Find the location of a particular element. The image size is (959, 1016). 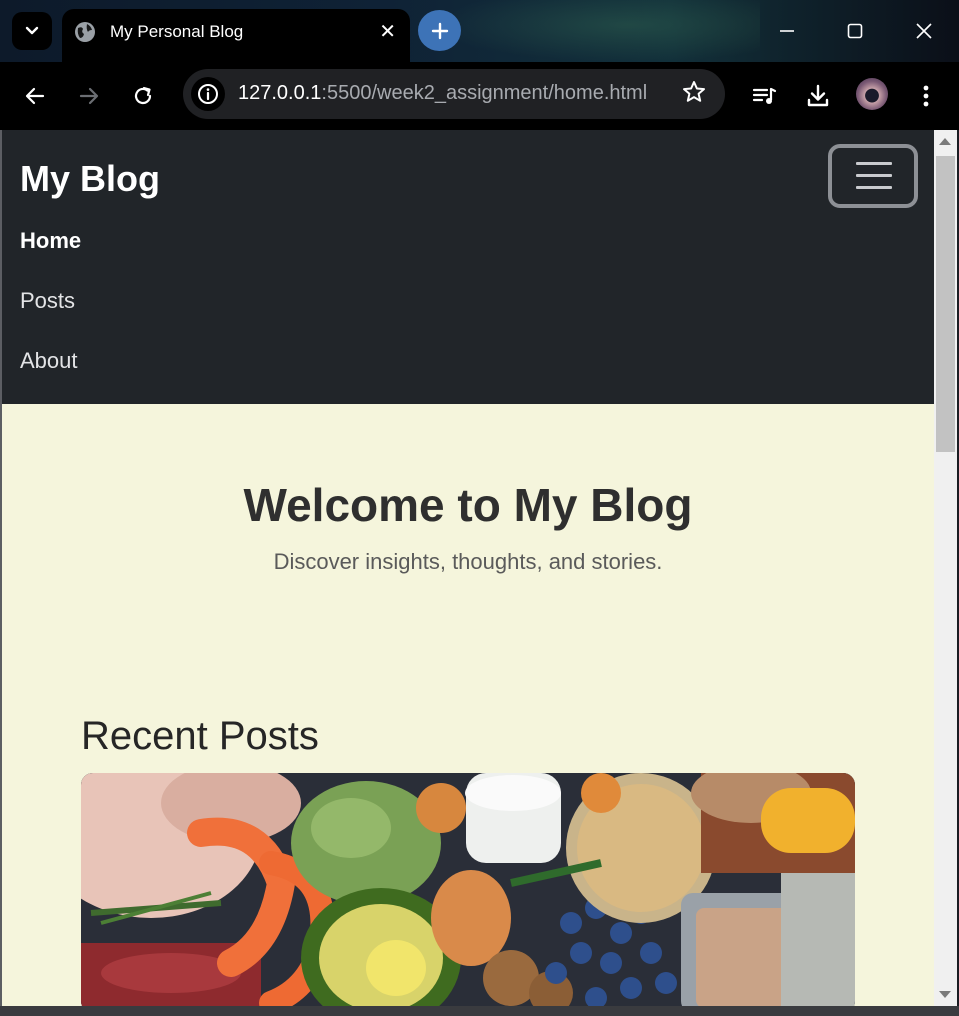

close-icon is located at coordinates (924, 31).